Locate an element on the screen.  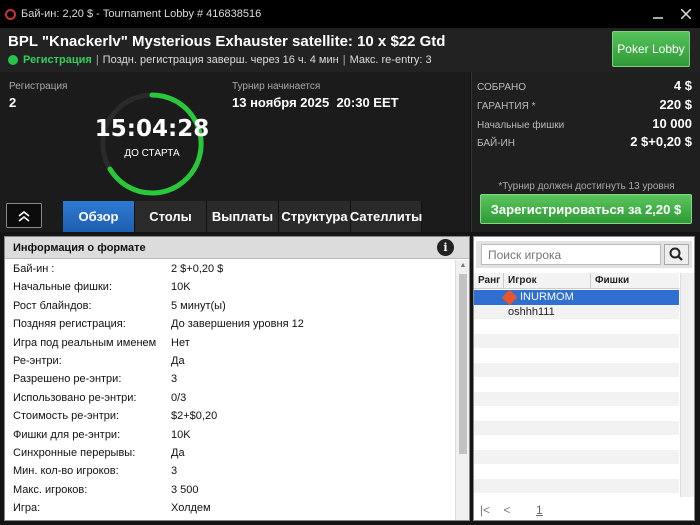
format-row: Мин. кол-во игроков: 3 is located at coordinates (229, 471).